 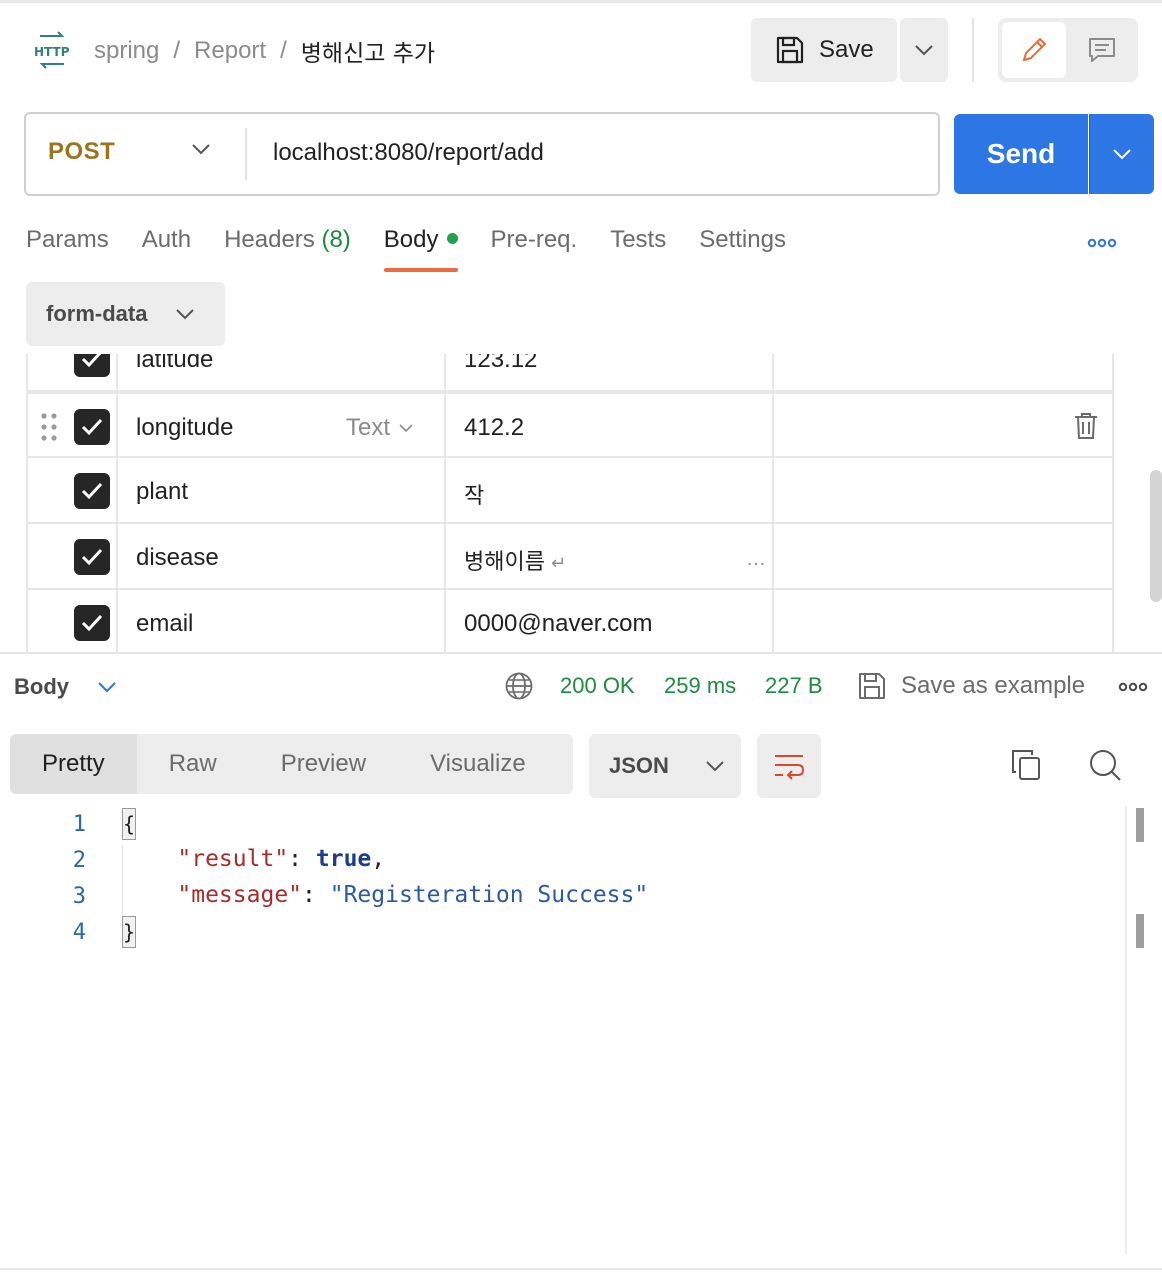 I want to click on json-value: true, so click(x=343, y=859).